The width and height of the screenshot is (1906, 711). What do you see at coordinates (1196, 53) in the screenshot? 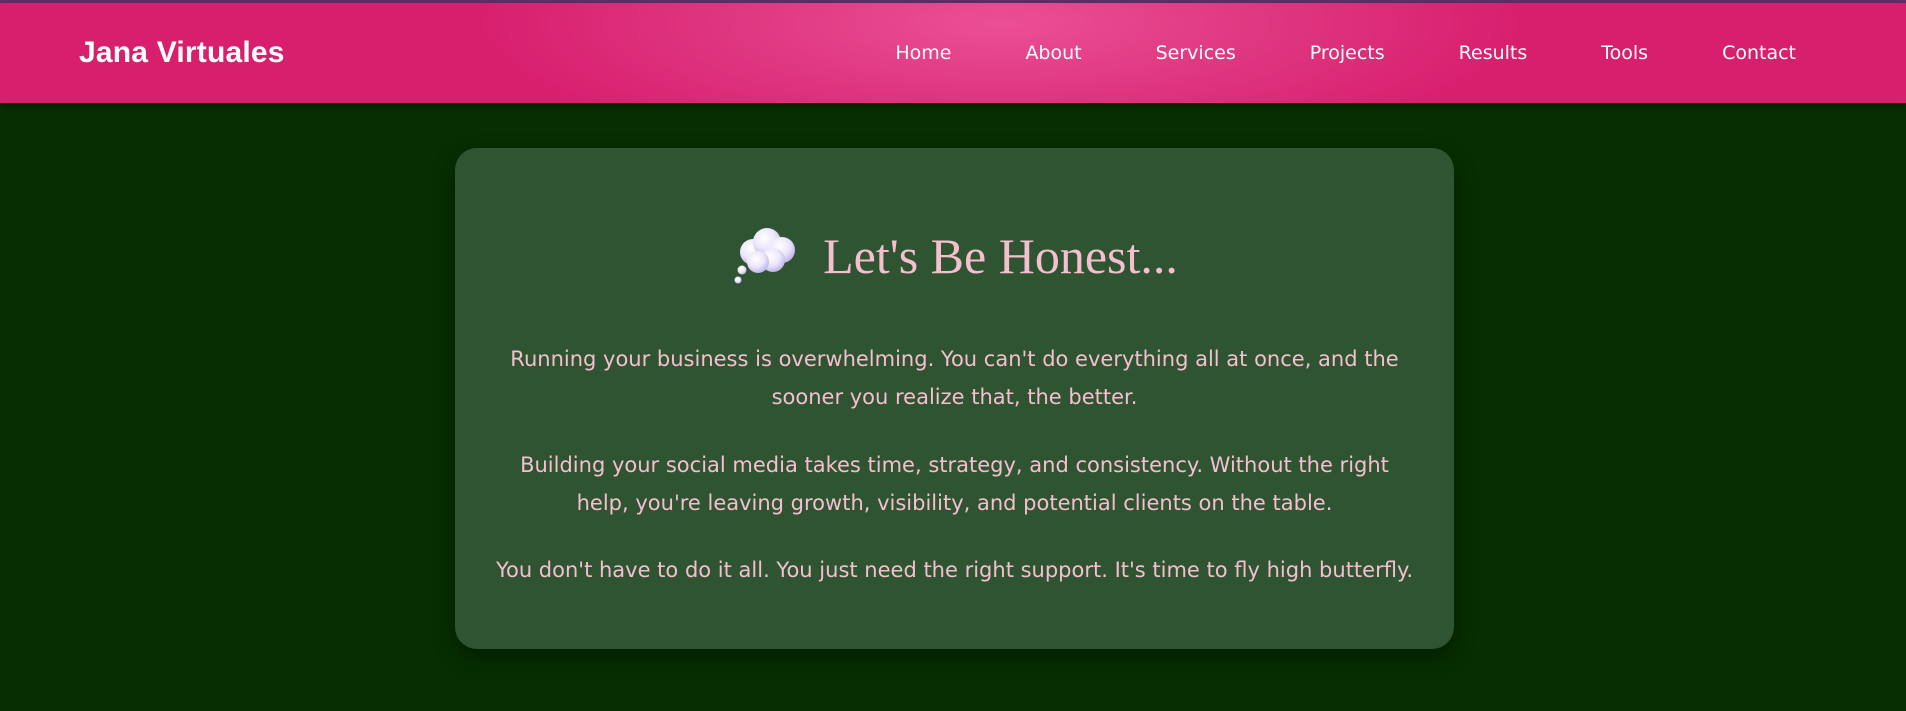
I see `nav-services: Services` at bounding box center [1196, 53].